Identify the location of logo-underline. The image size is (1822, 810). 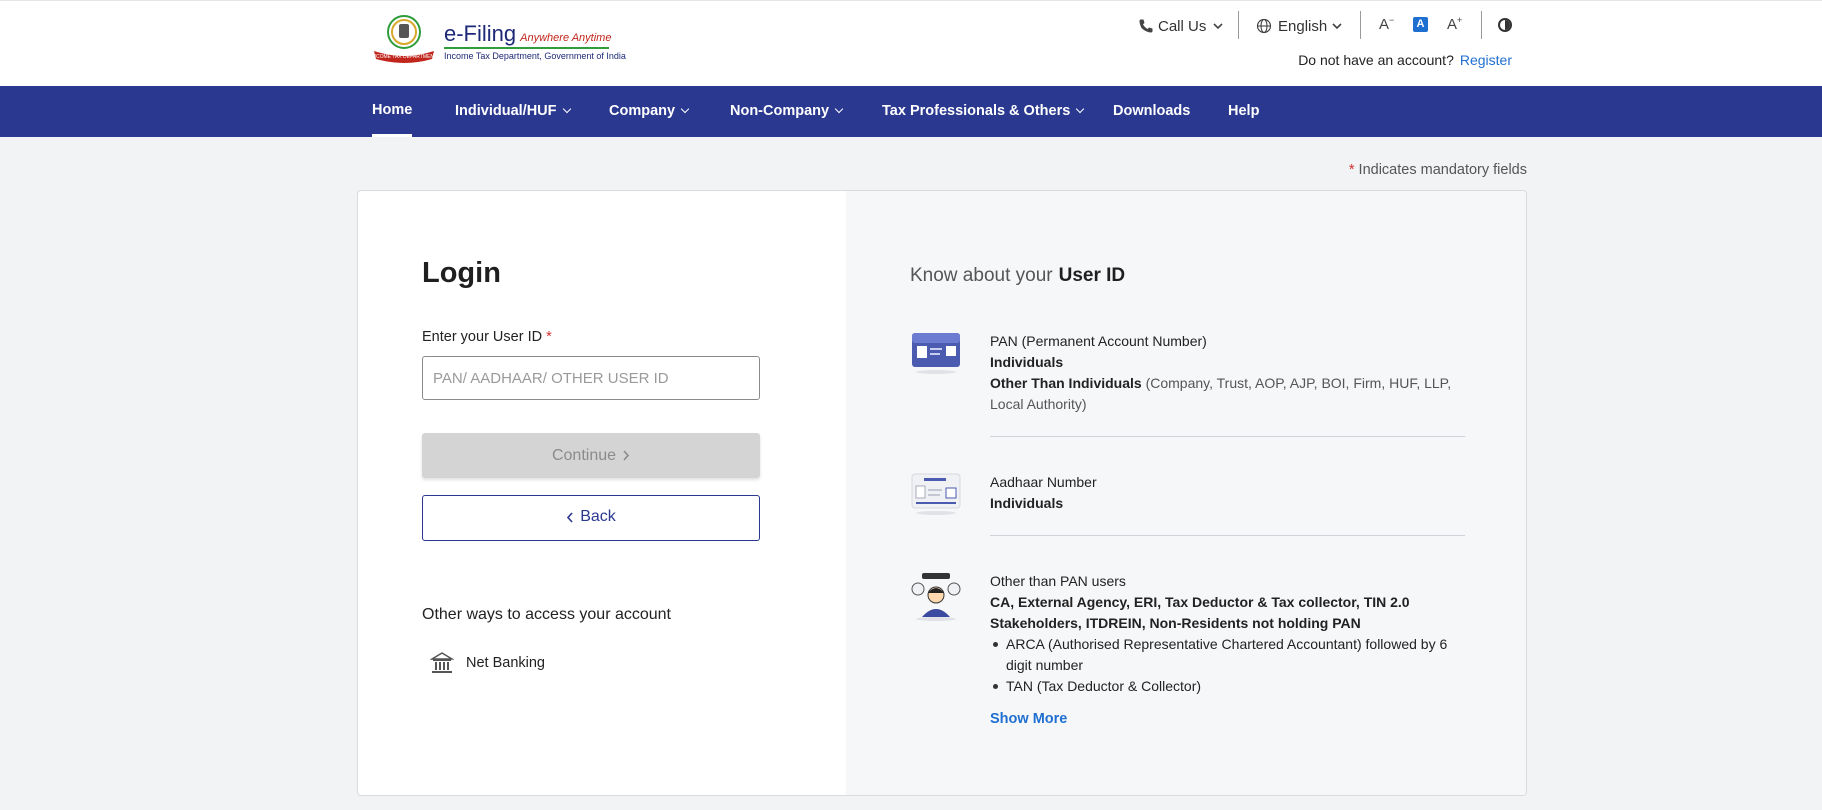
(526, 48).